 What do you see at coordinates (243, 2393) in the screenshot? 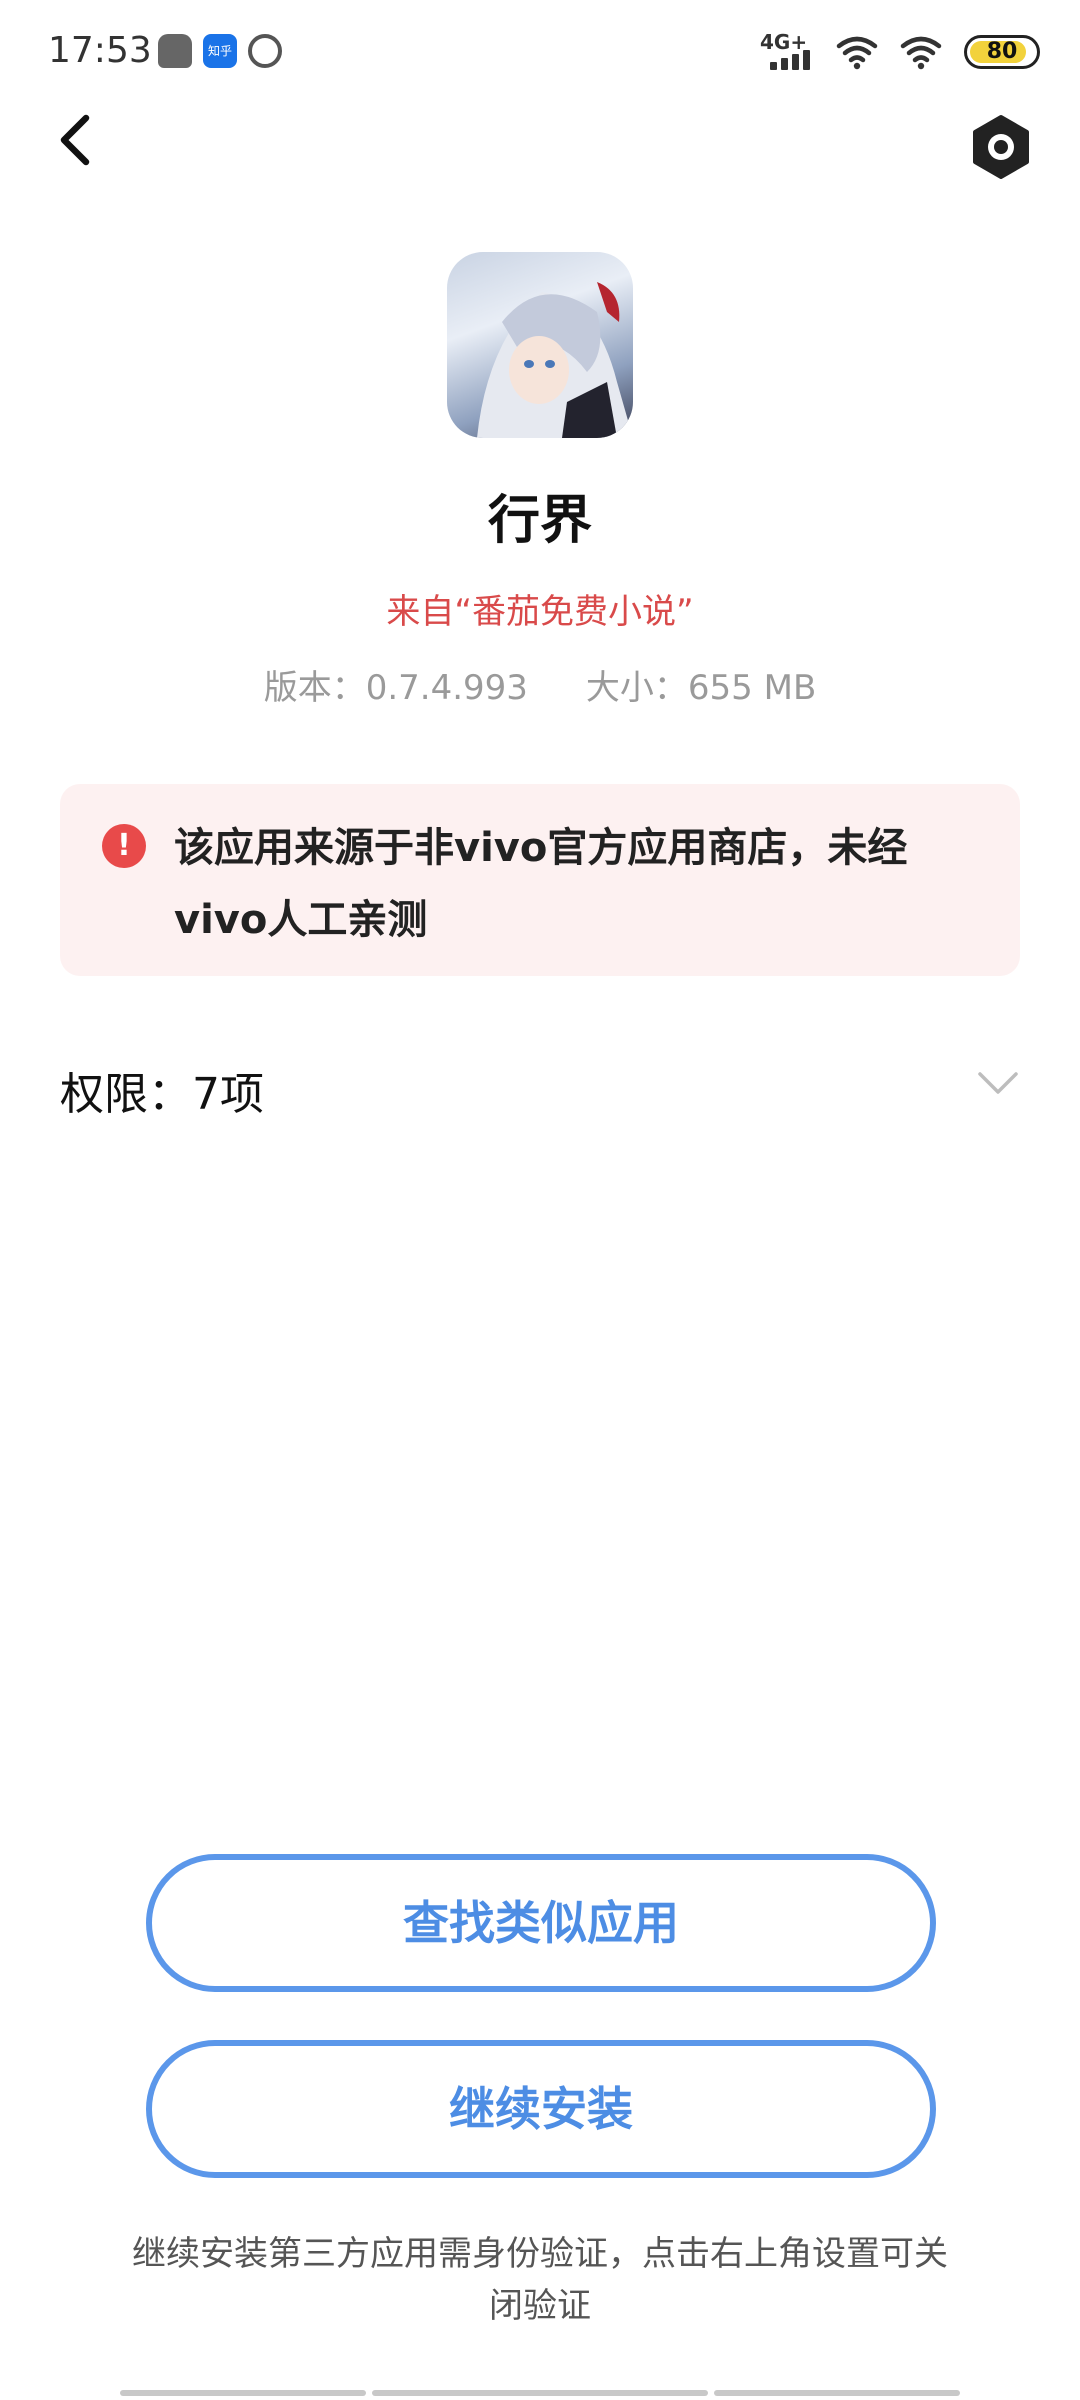
I see `nav-gesture-bar-left` at bounding box center [243, 2393].